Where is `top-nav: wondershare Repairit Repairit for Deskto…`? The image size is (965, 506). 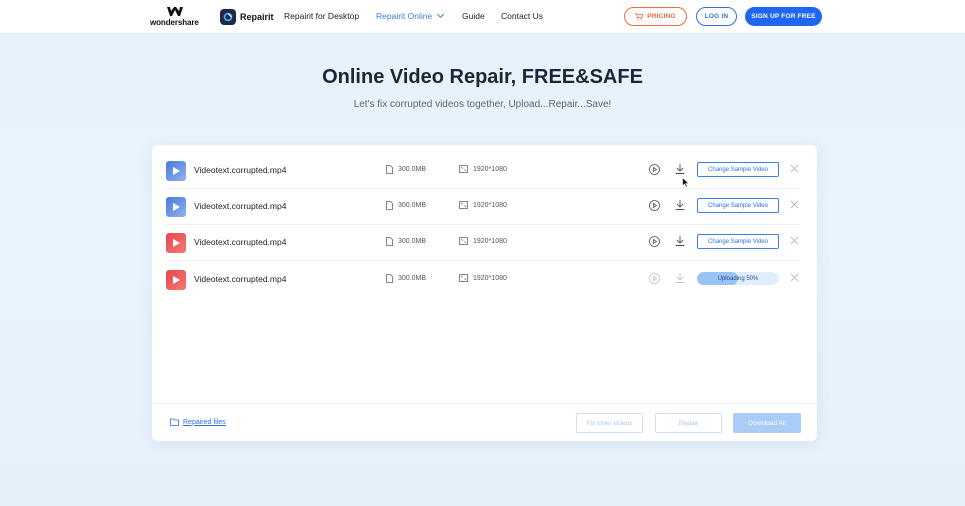
top-nav: wondershare Repairit Repairit for Deskto… is located at coordinates (482, 17).